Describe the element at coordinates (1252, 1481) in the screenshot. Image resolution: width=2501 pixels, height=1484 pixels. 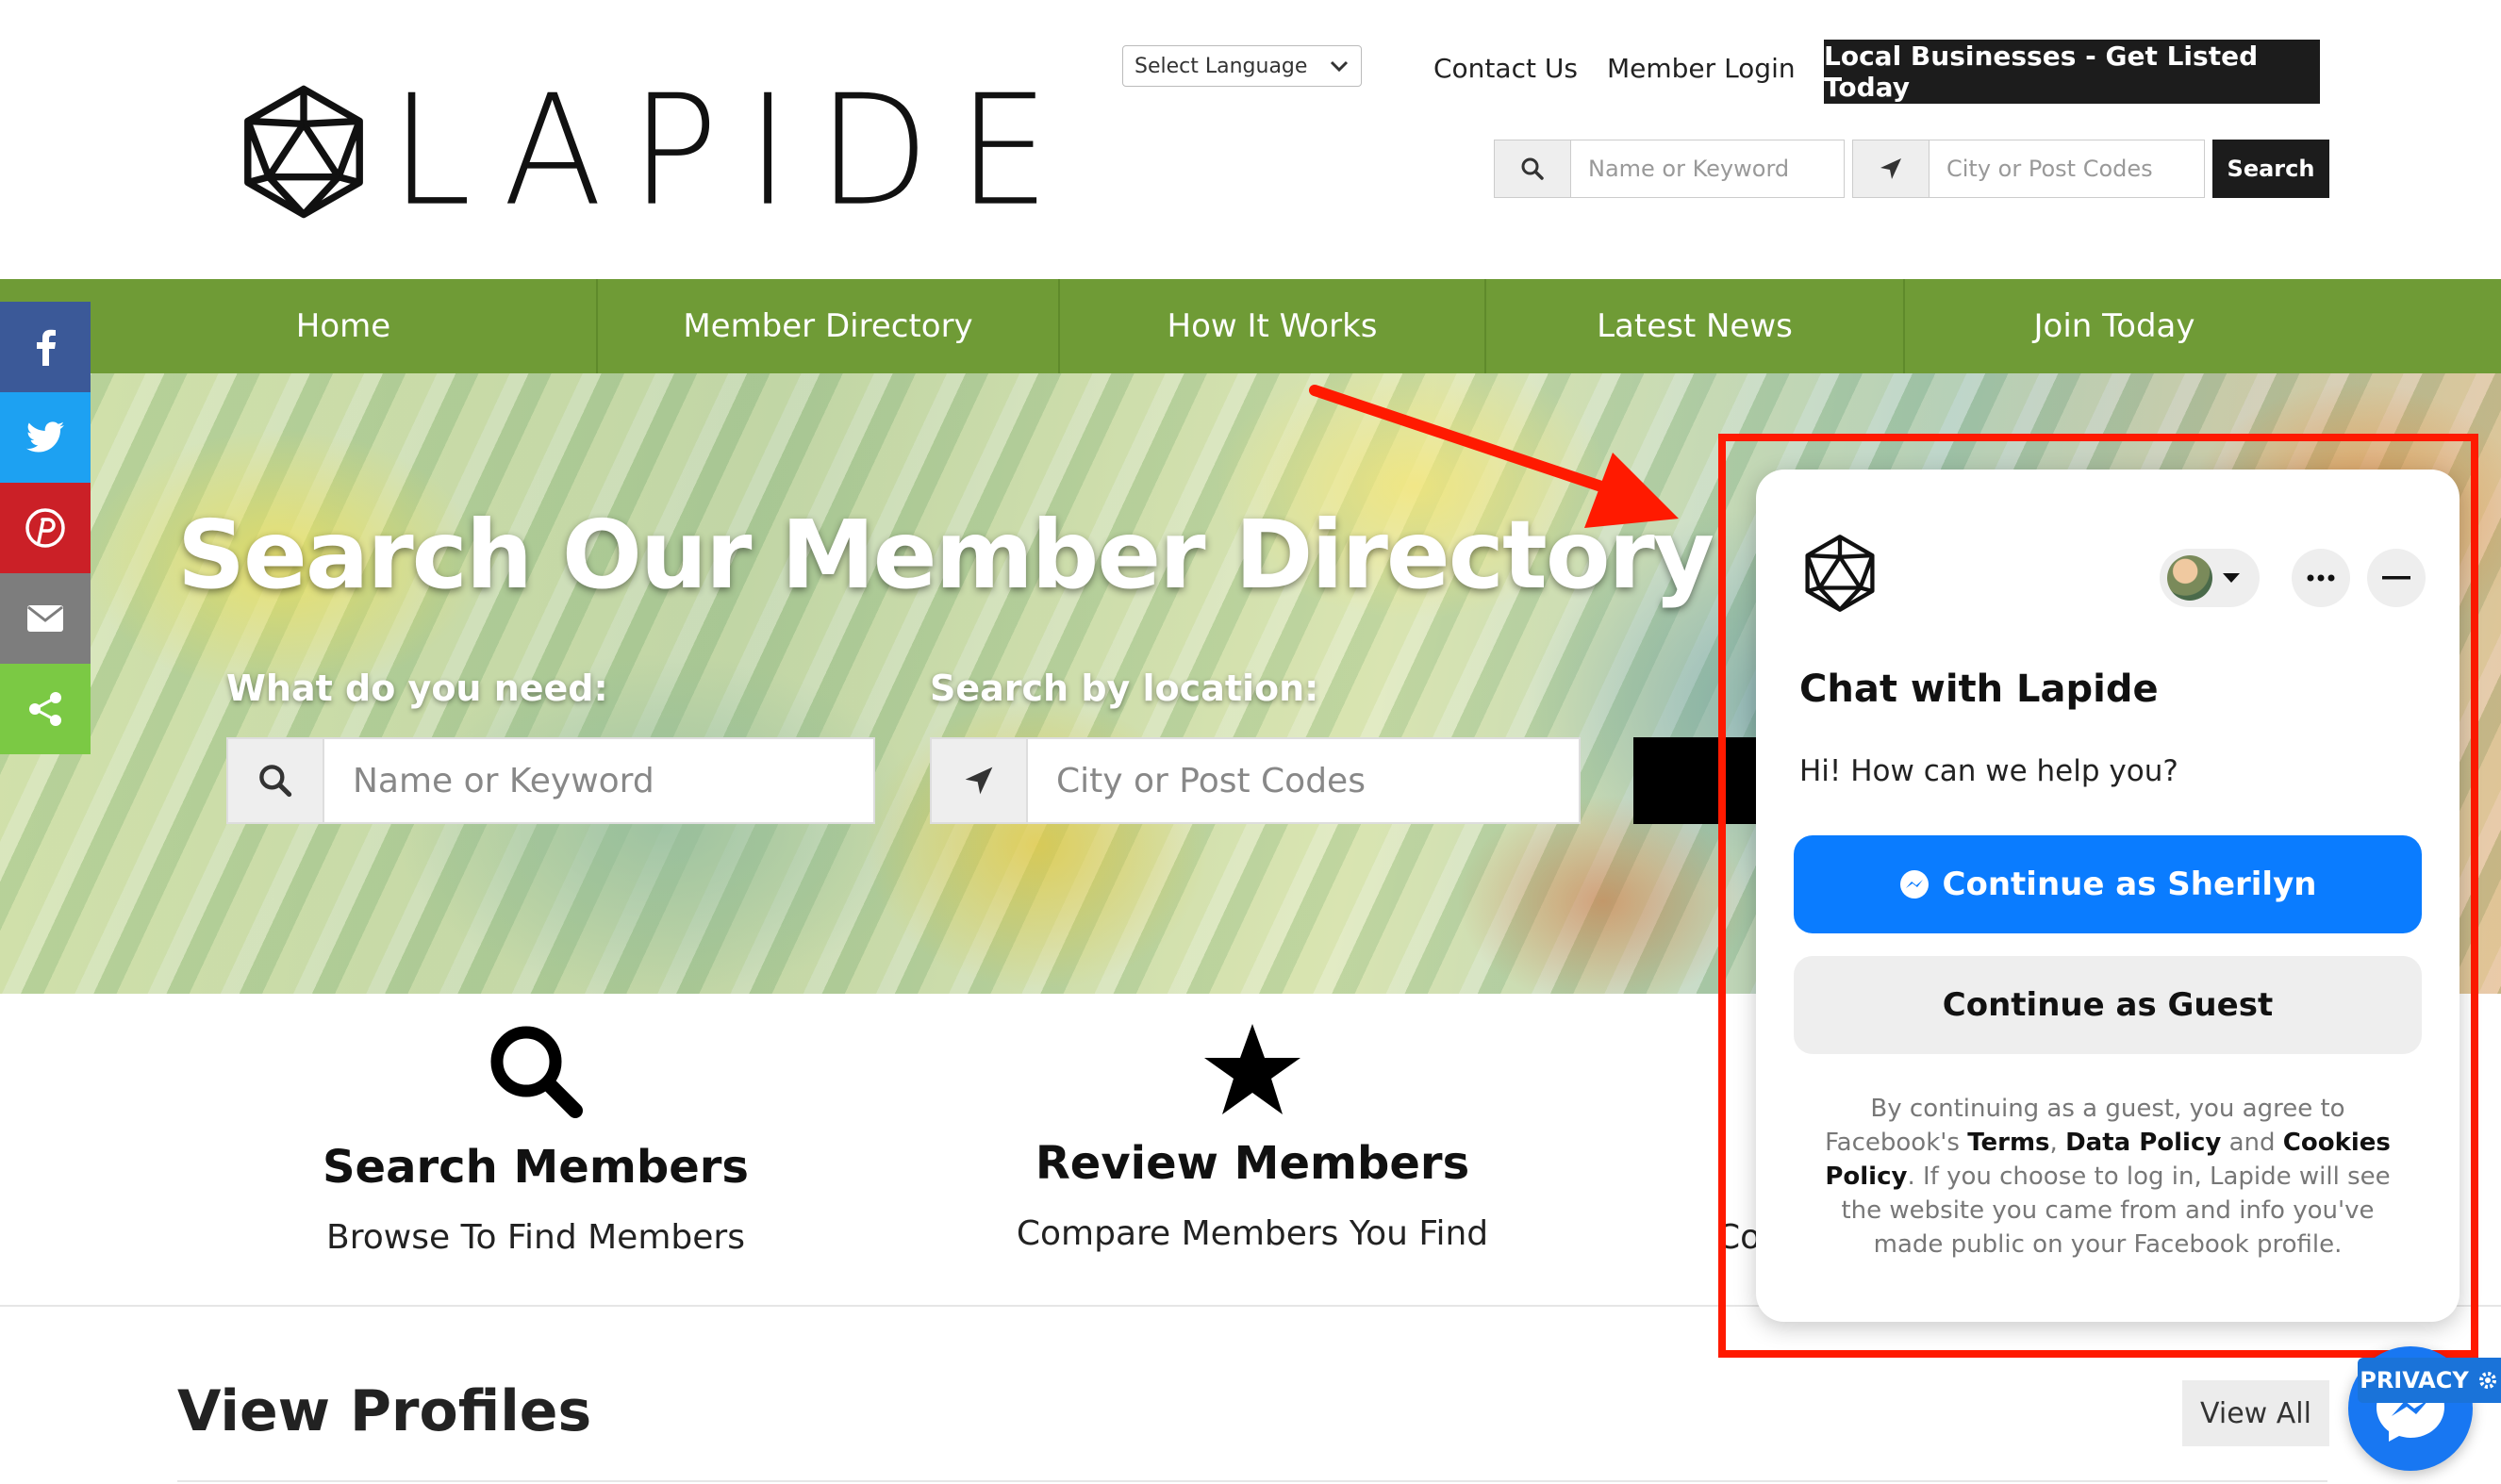
I see `section-divider` at that location.